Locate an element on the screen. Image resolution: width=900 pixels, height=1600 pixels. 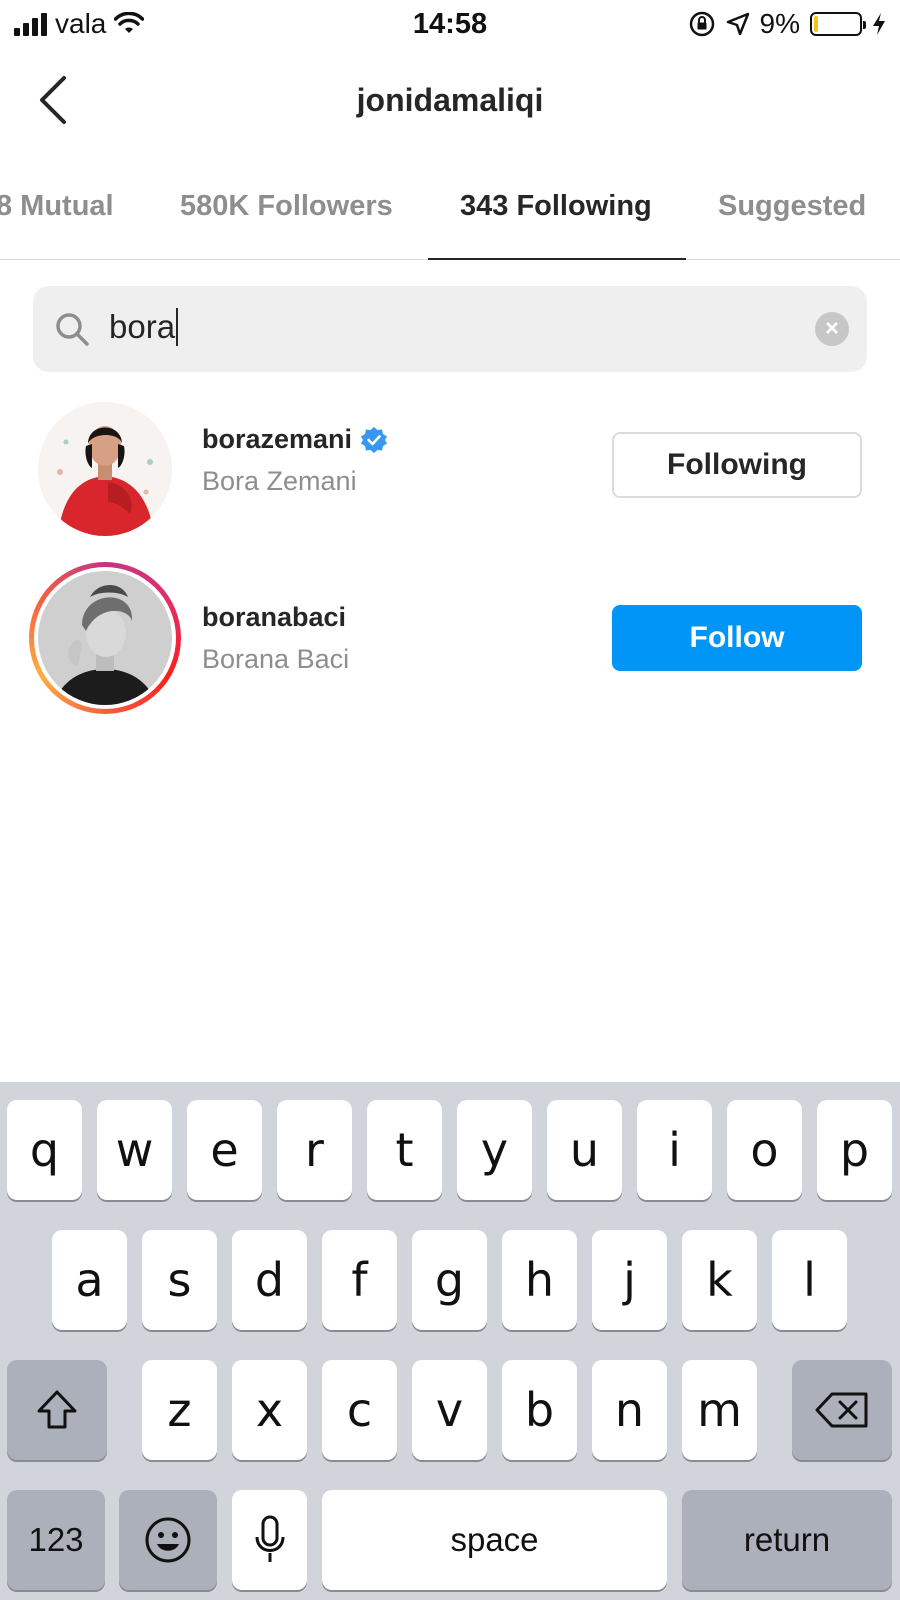
key-j: j is located at coordinates (629, 1280).